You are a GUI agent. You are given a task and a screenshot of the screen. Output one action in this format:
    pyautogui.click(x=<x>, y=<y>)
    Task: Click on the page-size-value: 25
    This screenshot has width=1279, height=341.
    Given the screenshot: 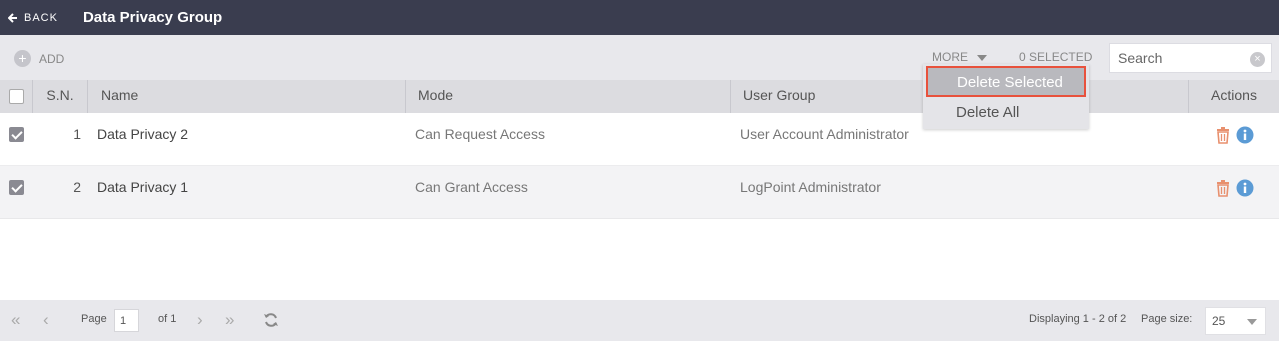 What is the action you would take?
    pyautogui.click(x=1219, y=321)
    